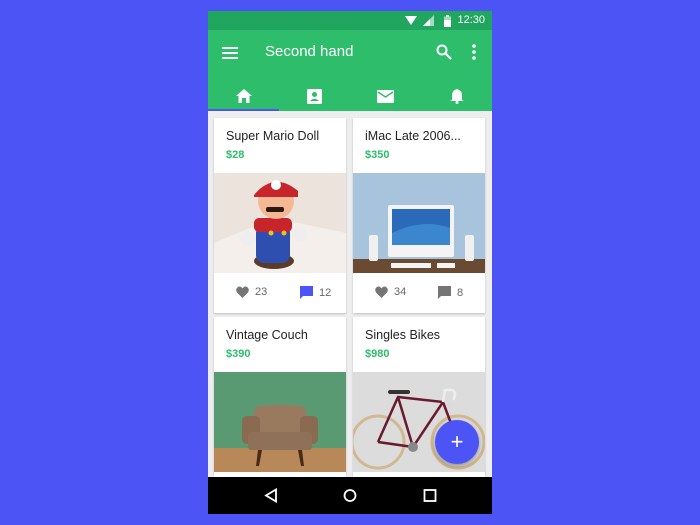  What do you see at coordinates (419, 293) in the screenshot?
I see `item-footer: 34 8` at bounding box center [419, 293].